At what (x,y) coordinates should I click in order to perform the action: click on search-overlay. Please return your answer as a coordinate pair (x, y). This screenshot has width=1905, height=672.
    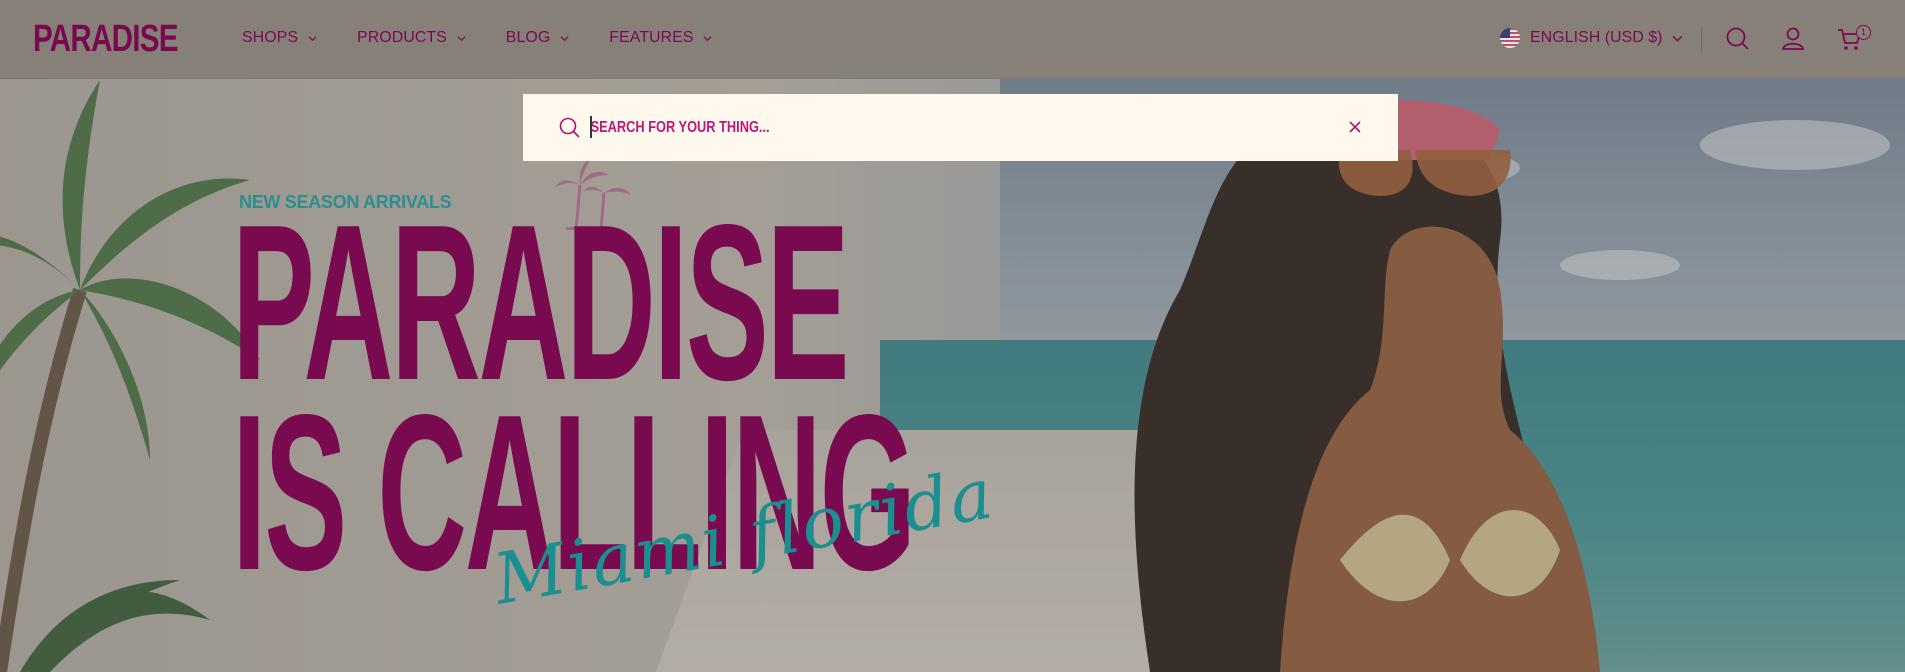
    Looking at the image, I should click on (960, 127).